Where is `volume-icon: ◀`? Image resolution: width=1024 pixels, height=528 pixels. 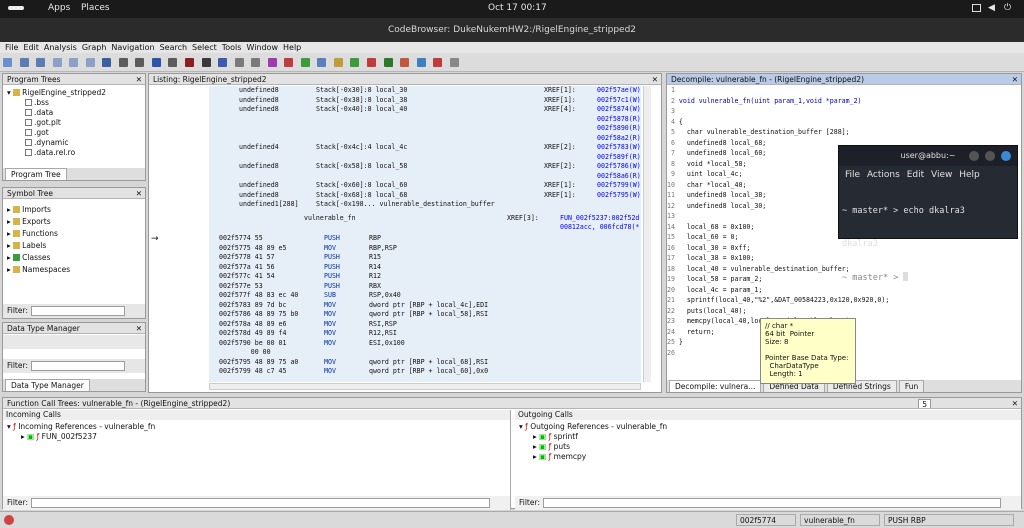 volume-icon: ◀ is located at coordinates (991, 8).